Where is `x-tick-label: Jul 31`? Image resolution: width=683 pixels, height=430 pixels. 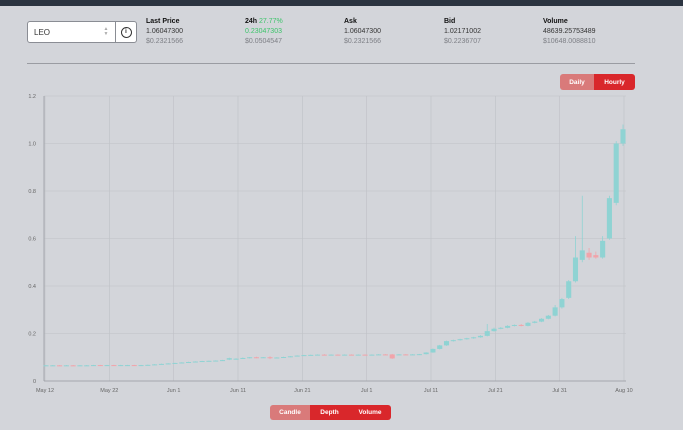 x-tick-label: Jul 31 is located at coordinates (559, 391).